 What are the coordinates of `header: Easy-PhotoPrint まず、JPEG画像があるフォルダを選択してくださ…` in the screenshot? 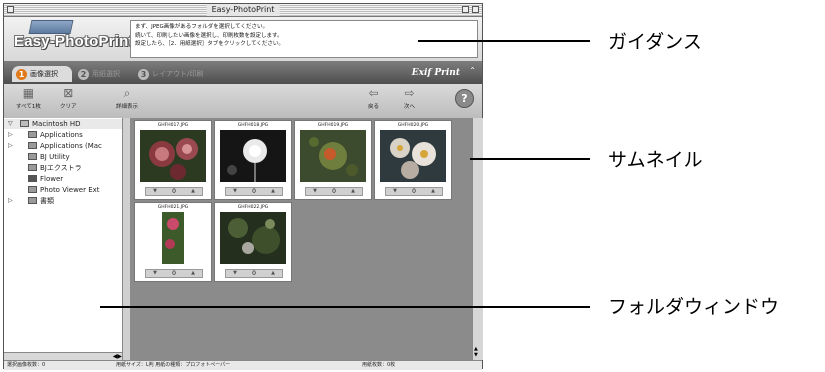 It's located at (243, 39).